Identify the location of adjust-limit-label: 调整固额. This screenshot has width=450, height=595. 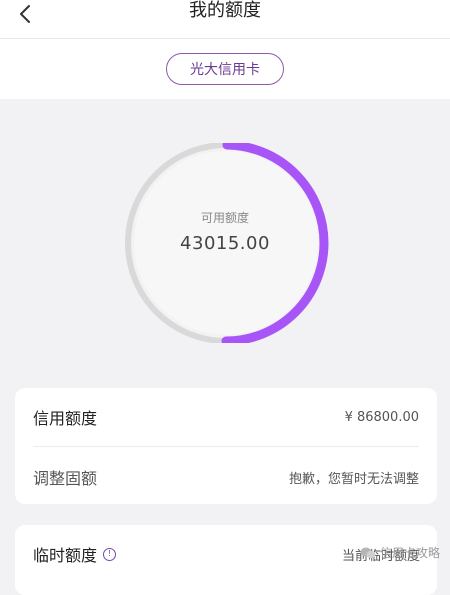
(65, 478).